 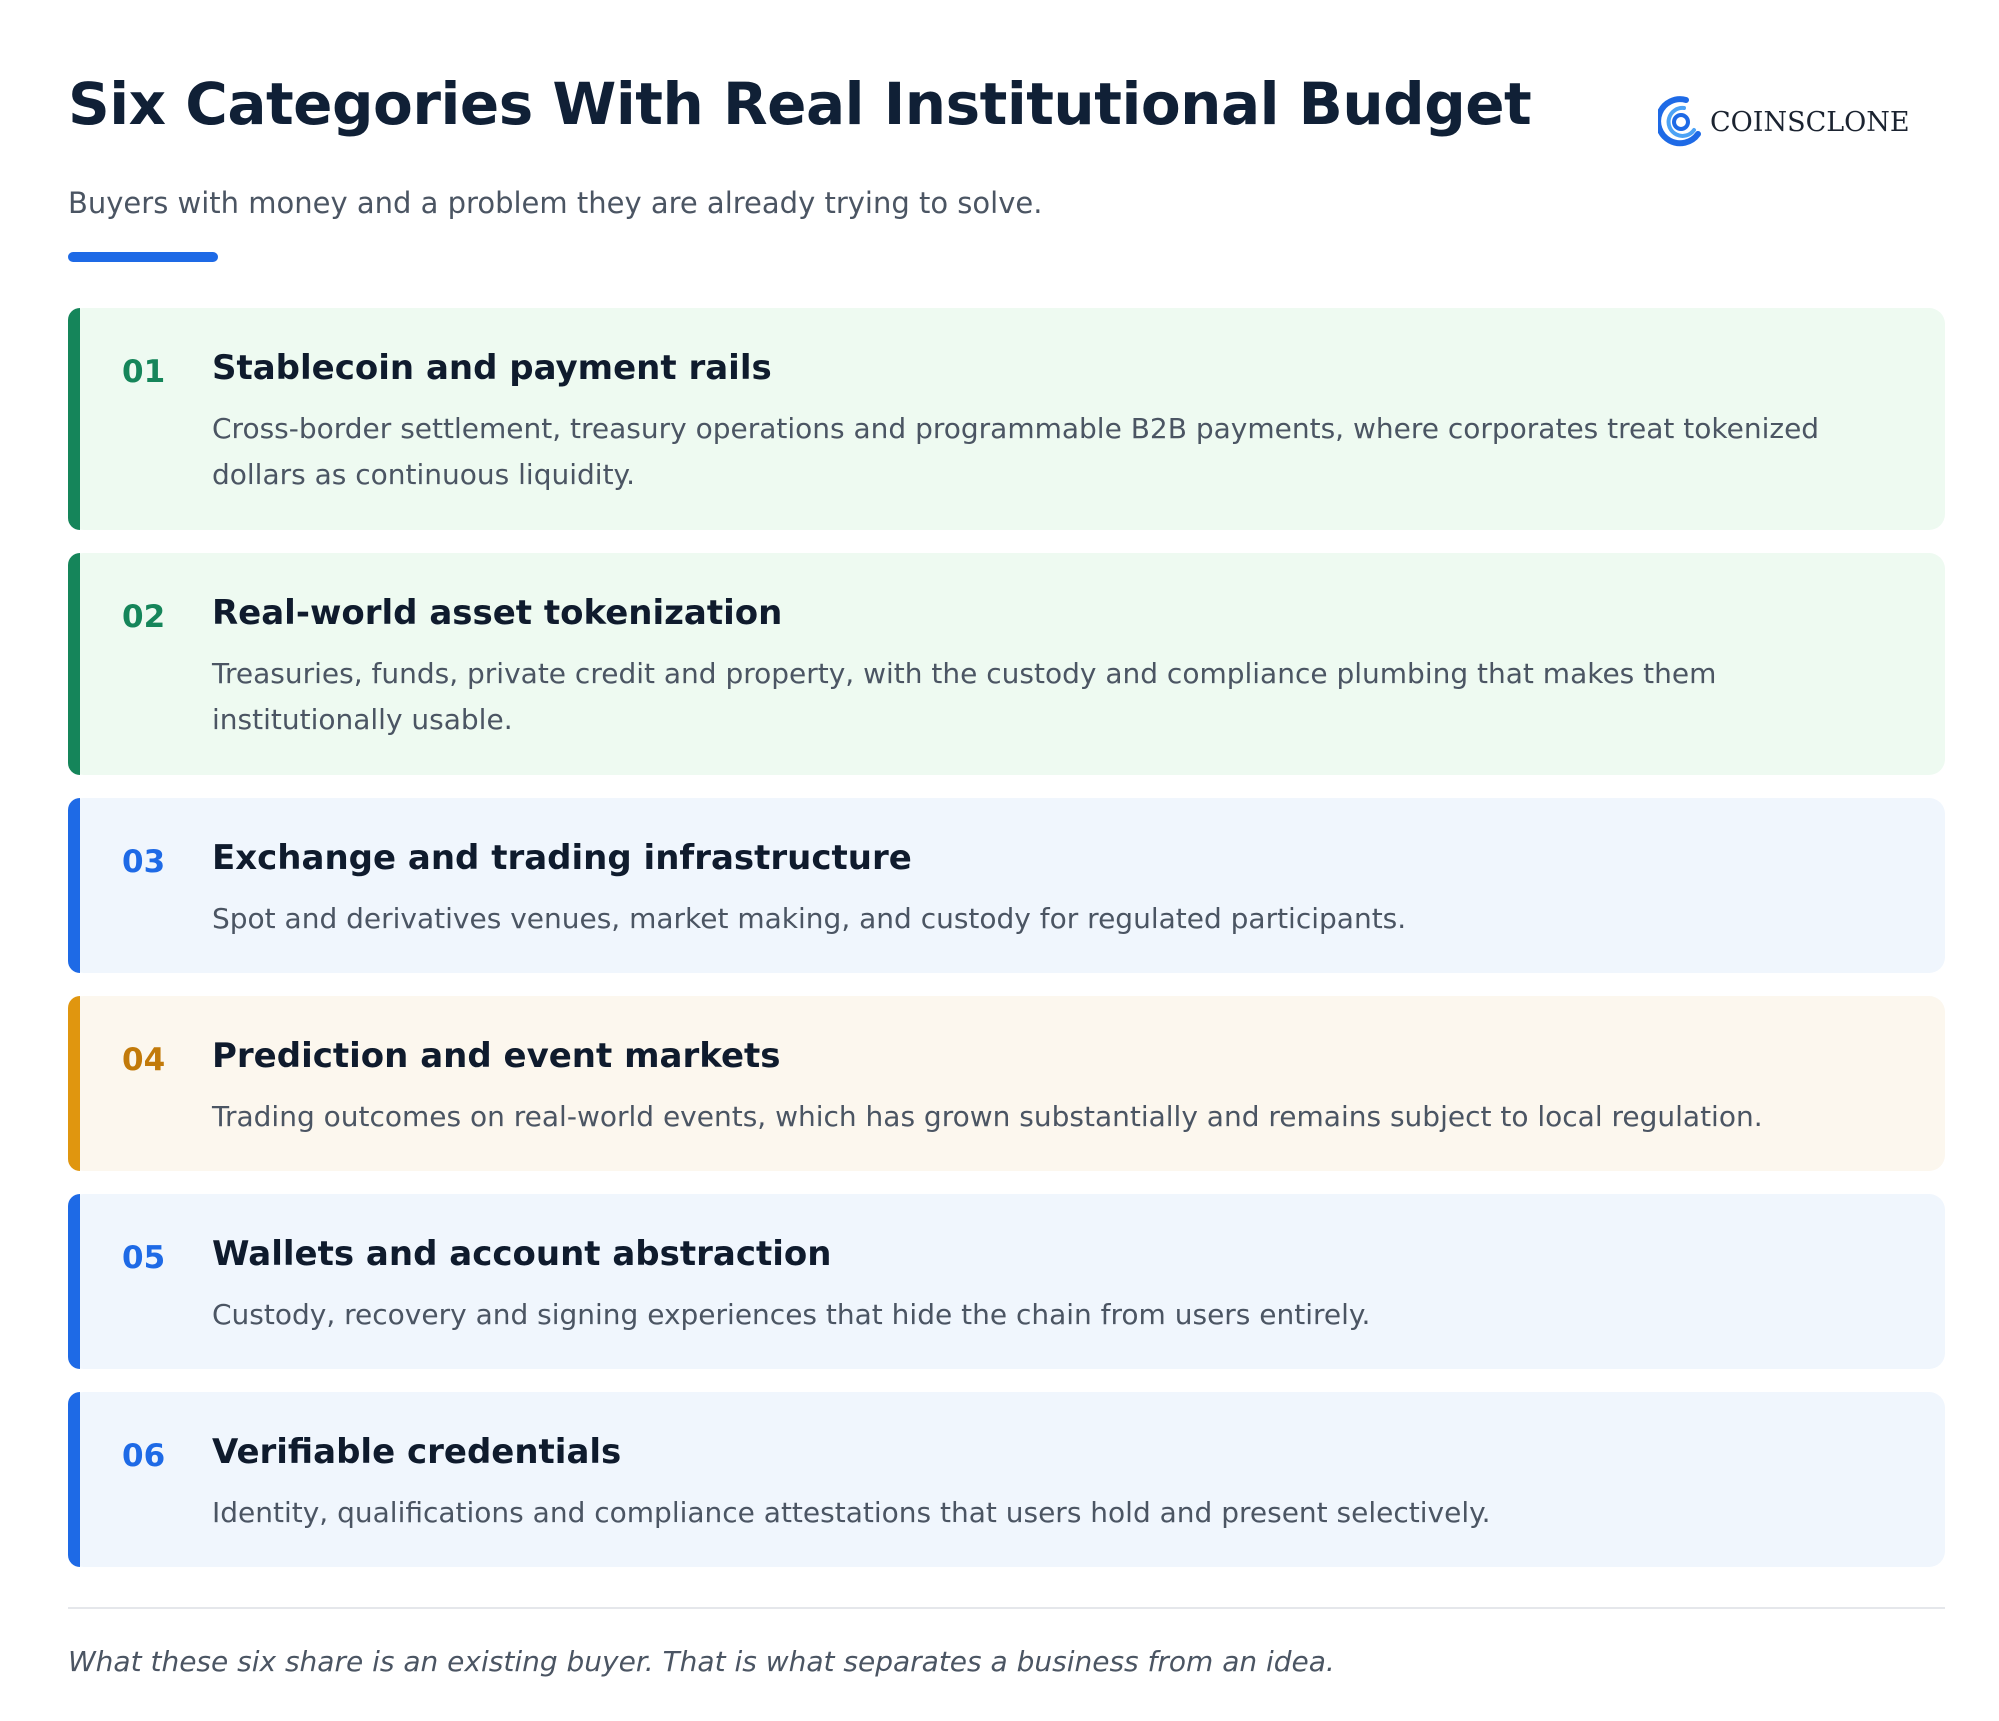 What do you see at coordinates (497, 613) in the screenshot?
I see `category-title: Real-world asset tokenization` at bounding box center [497, 613].